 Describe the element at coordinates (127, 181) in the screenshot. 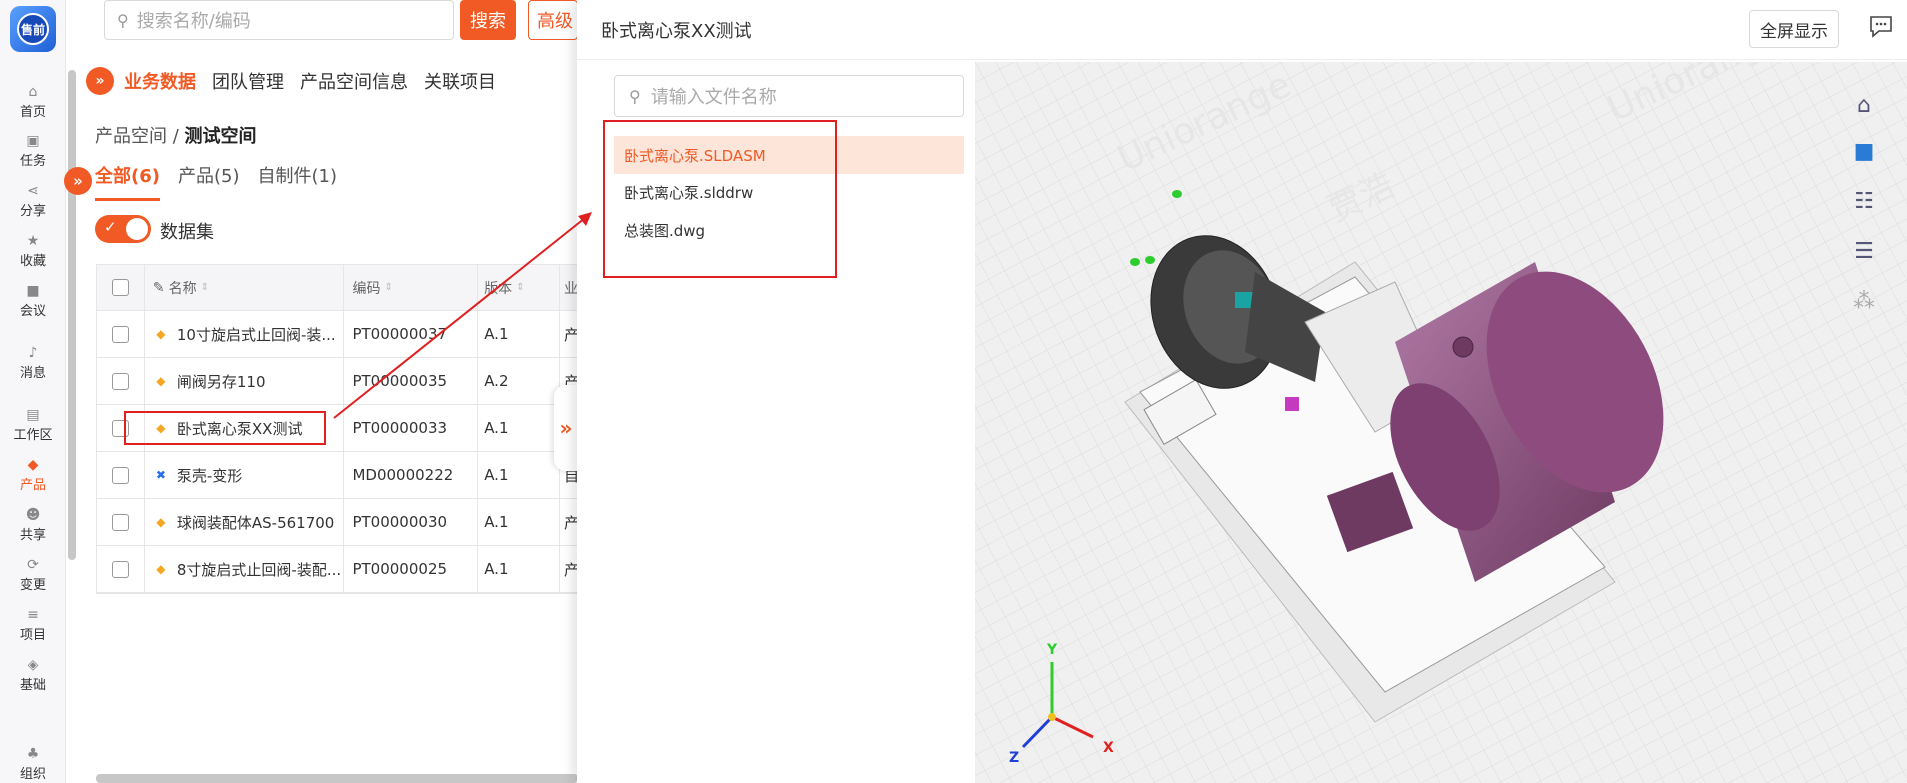

I see `subtab-all: 全部(6)` at that location.